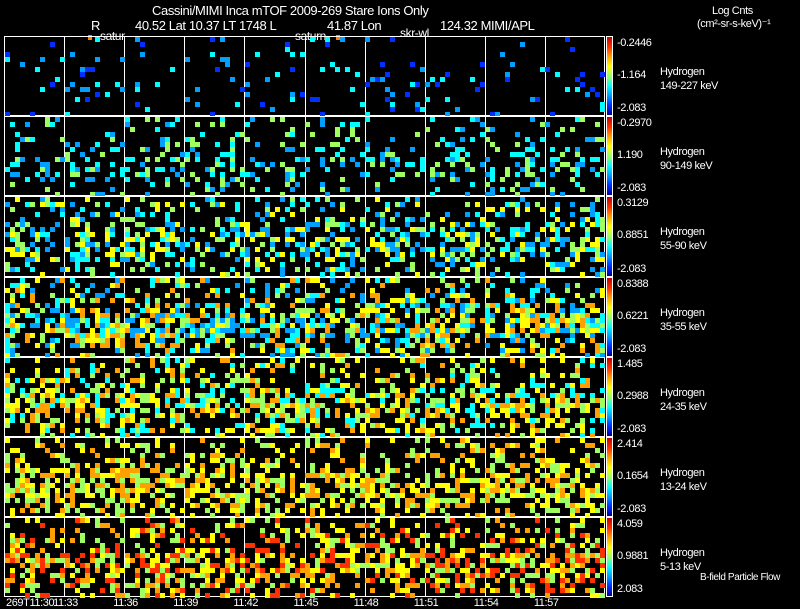  I want to click on units-label: Log Cnts, so click(732, 11).